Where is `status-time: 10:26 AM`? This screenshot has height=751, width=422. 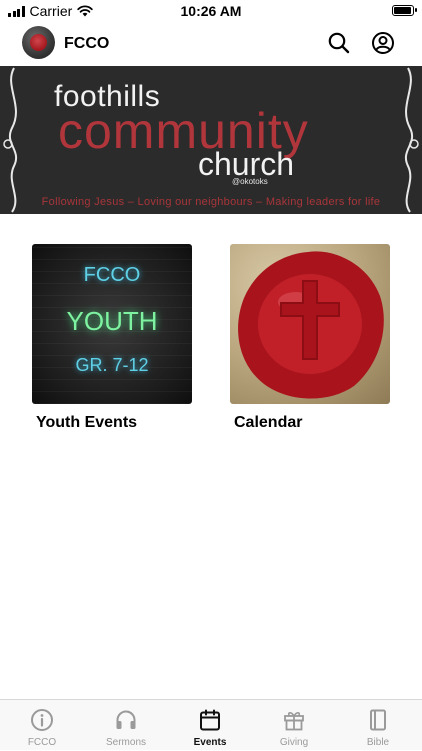 status-time: 10:26 AM is located at coordinates (211, 11).